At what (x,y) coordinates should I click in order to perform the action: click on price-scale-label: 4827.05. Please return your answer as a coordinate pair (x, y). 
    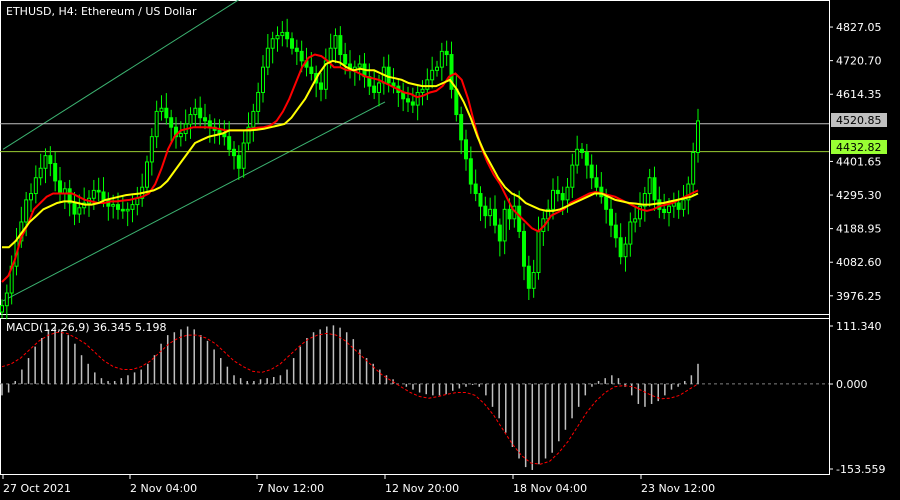
    Looking at the image, I should click on (859, 27).